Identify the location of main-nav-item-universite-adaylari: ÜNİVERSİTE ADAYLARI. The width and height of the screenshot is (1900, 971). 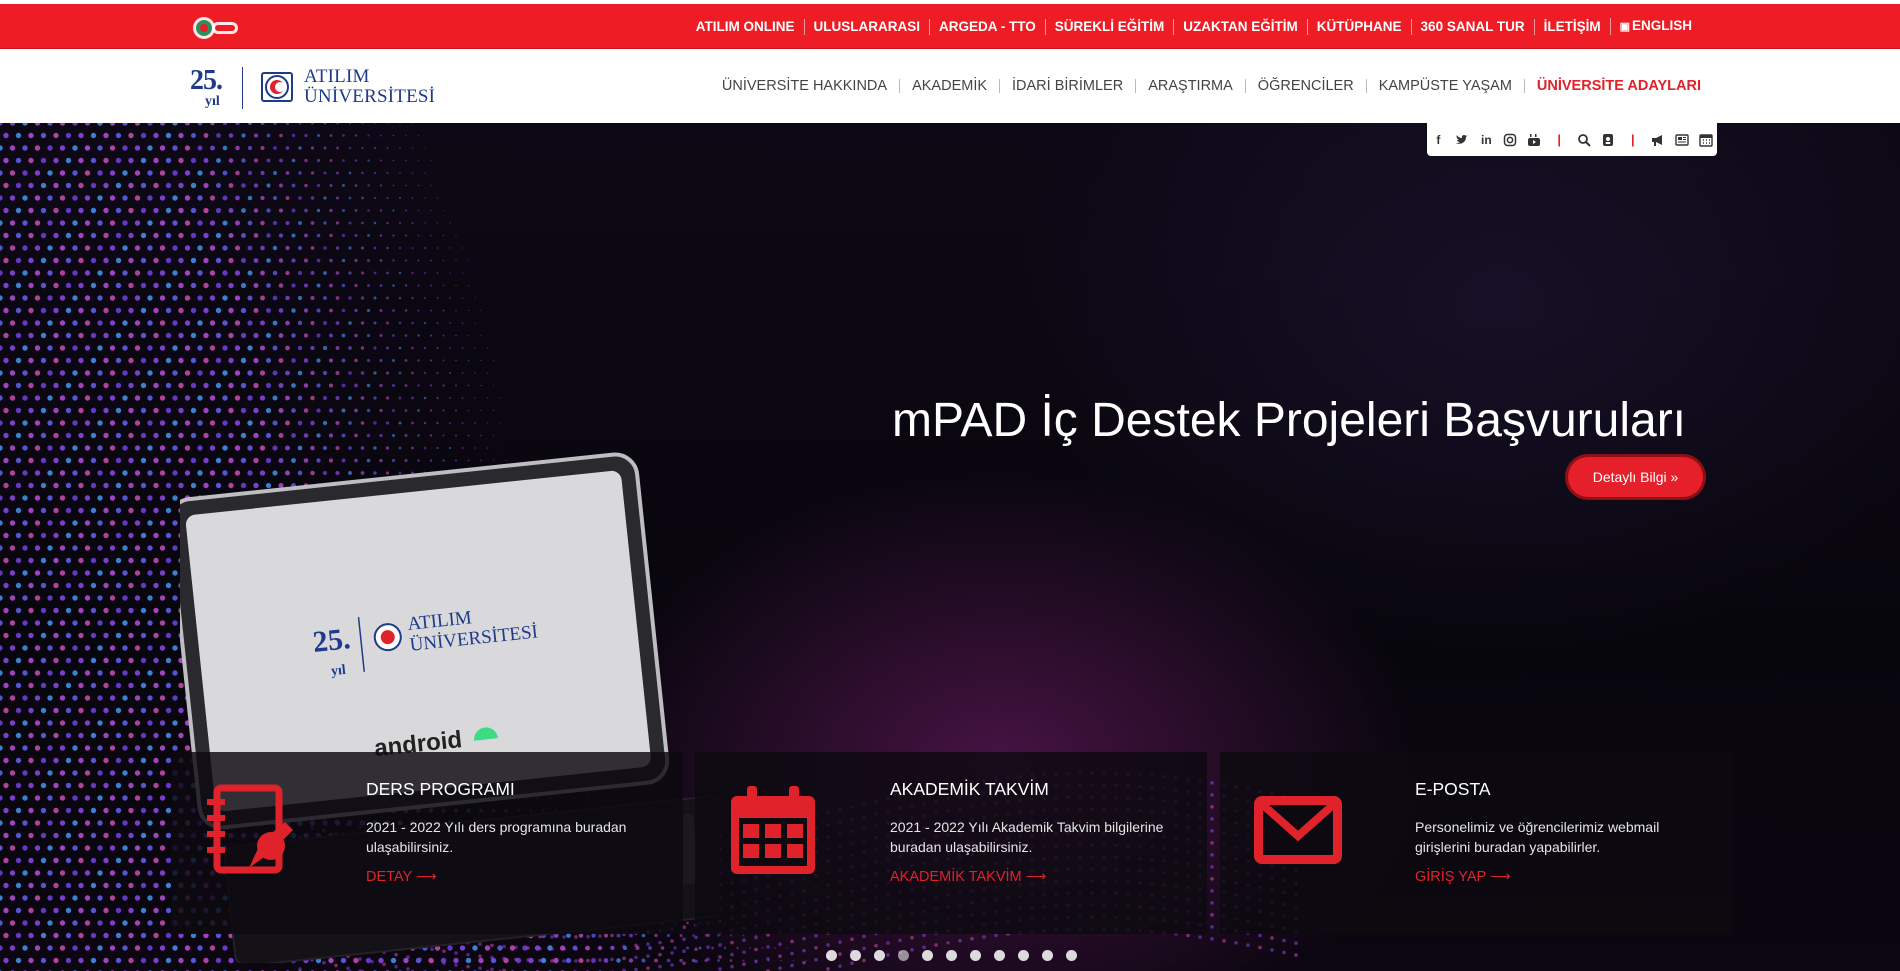
(1612, 86).